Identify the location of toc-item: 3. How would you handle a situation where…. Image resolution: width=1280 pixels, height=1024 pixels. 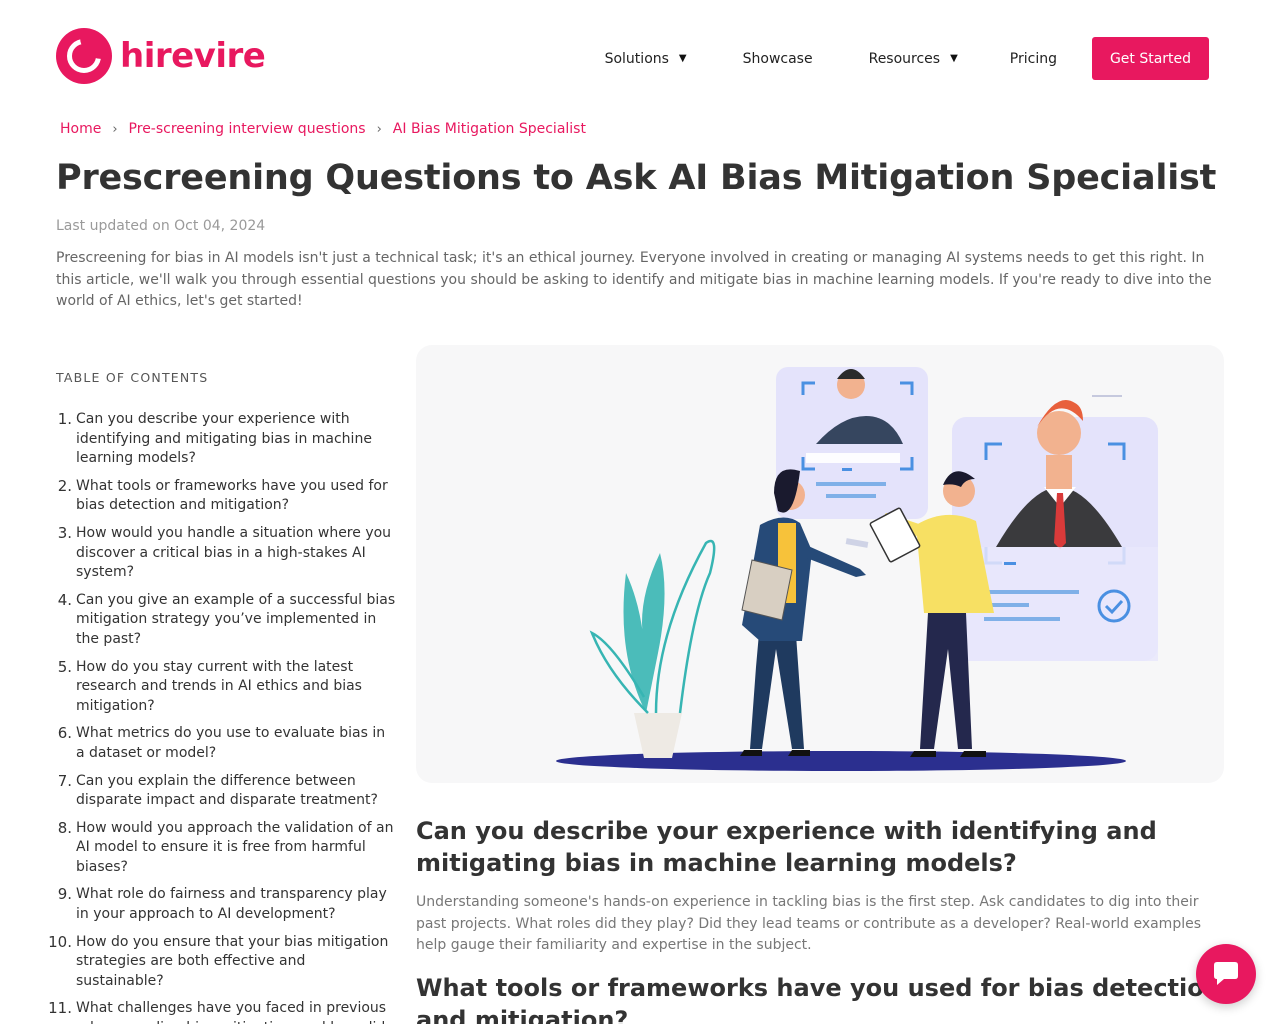
(226, 553).